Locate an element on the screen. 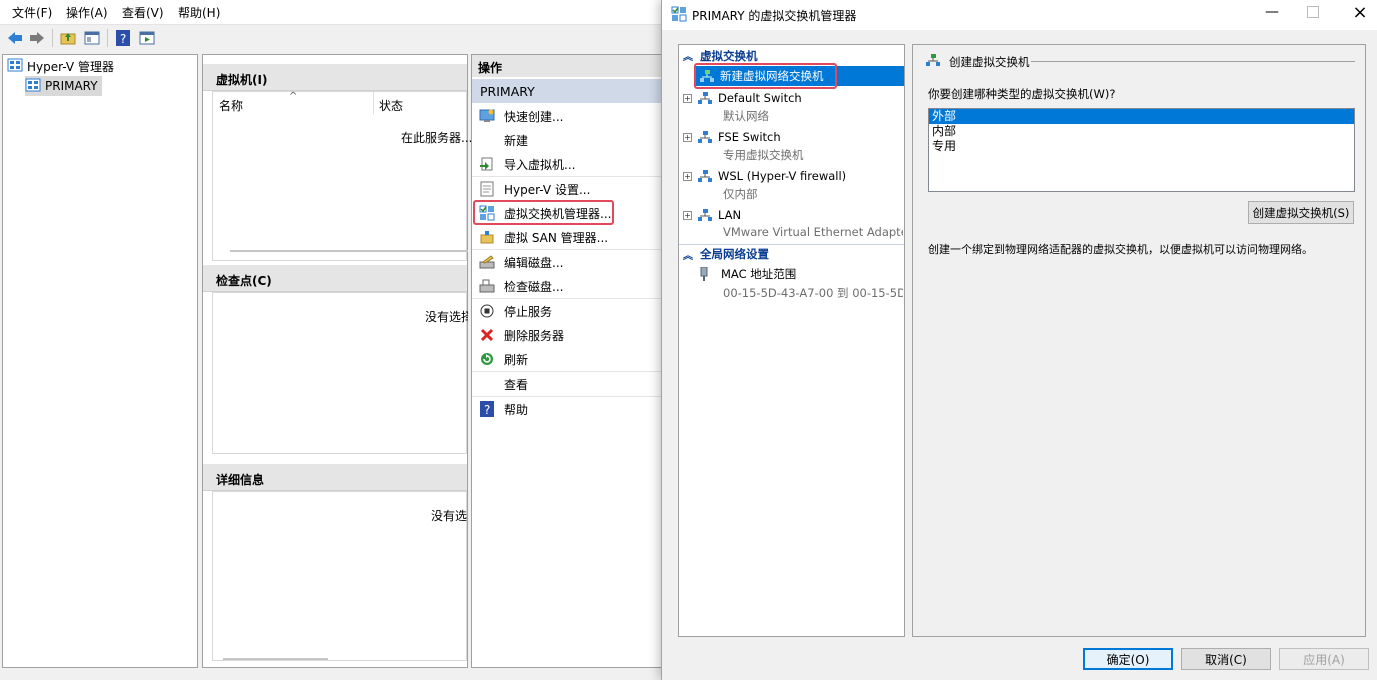 This screenshot has width=1377, height=680. option-external: 外部 is located at coordinates (1141, 116).